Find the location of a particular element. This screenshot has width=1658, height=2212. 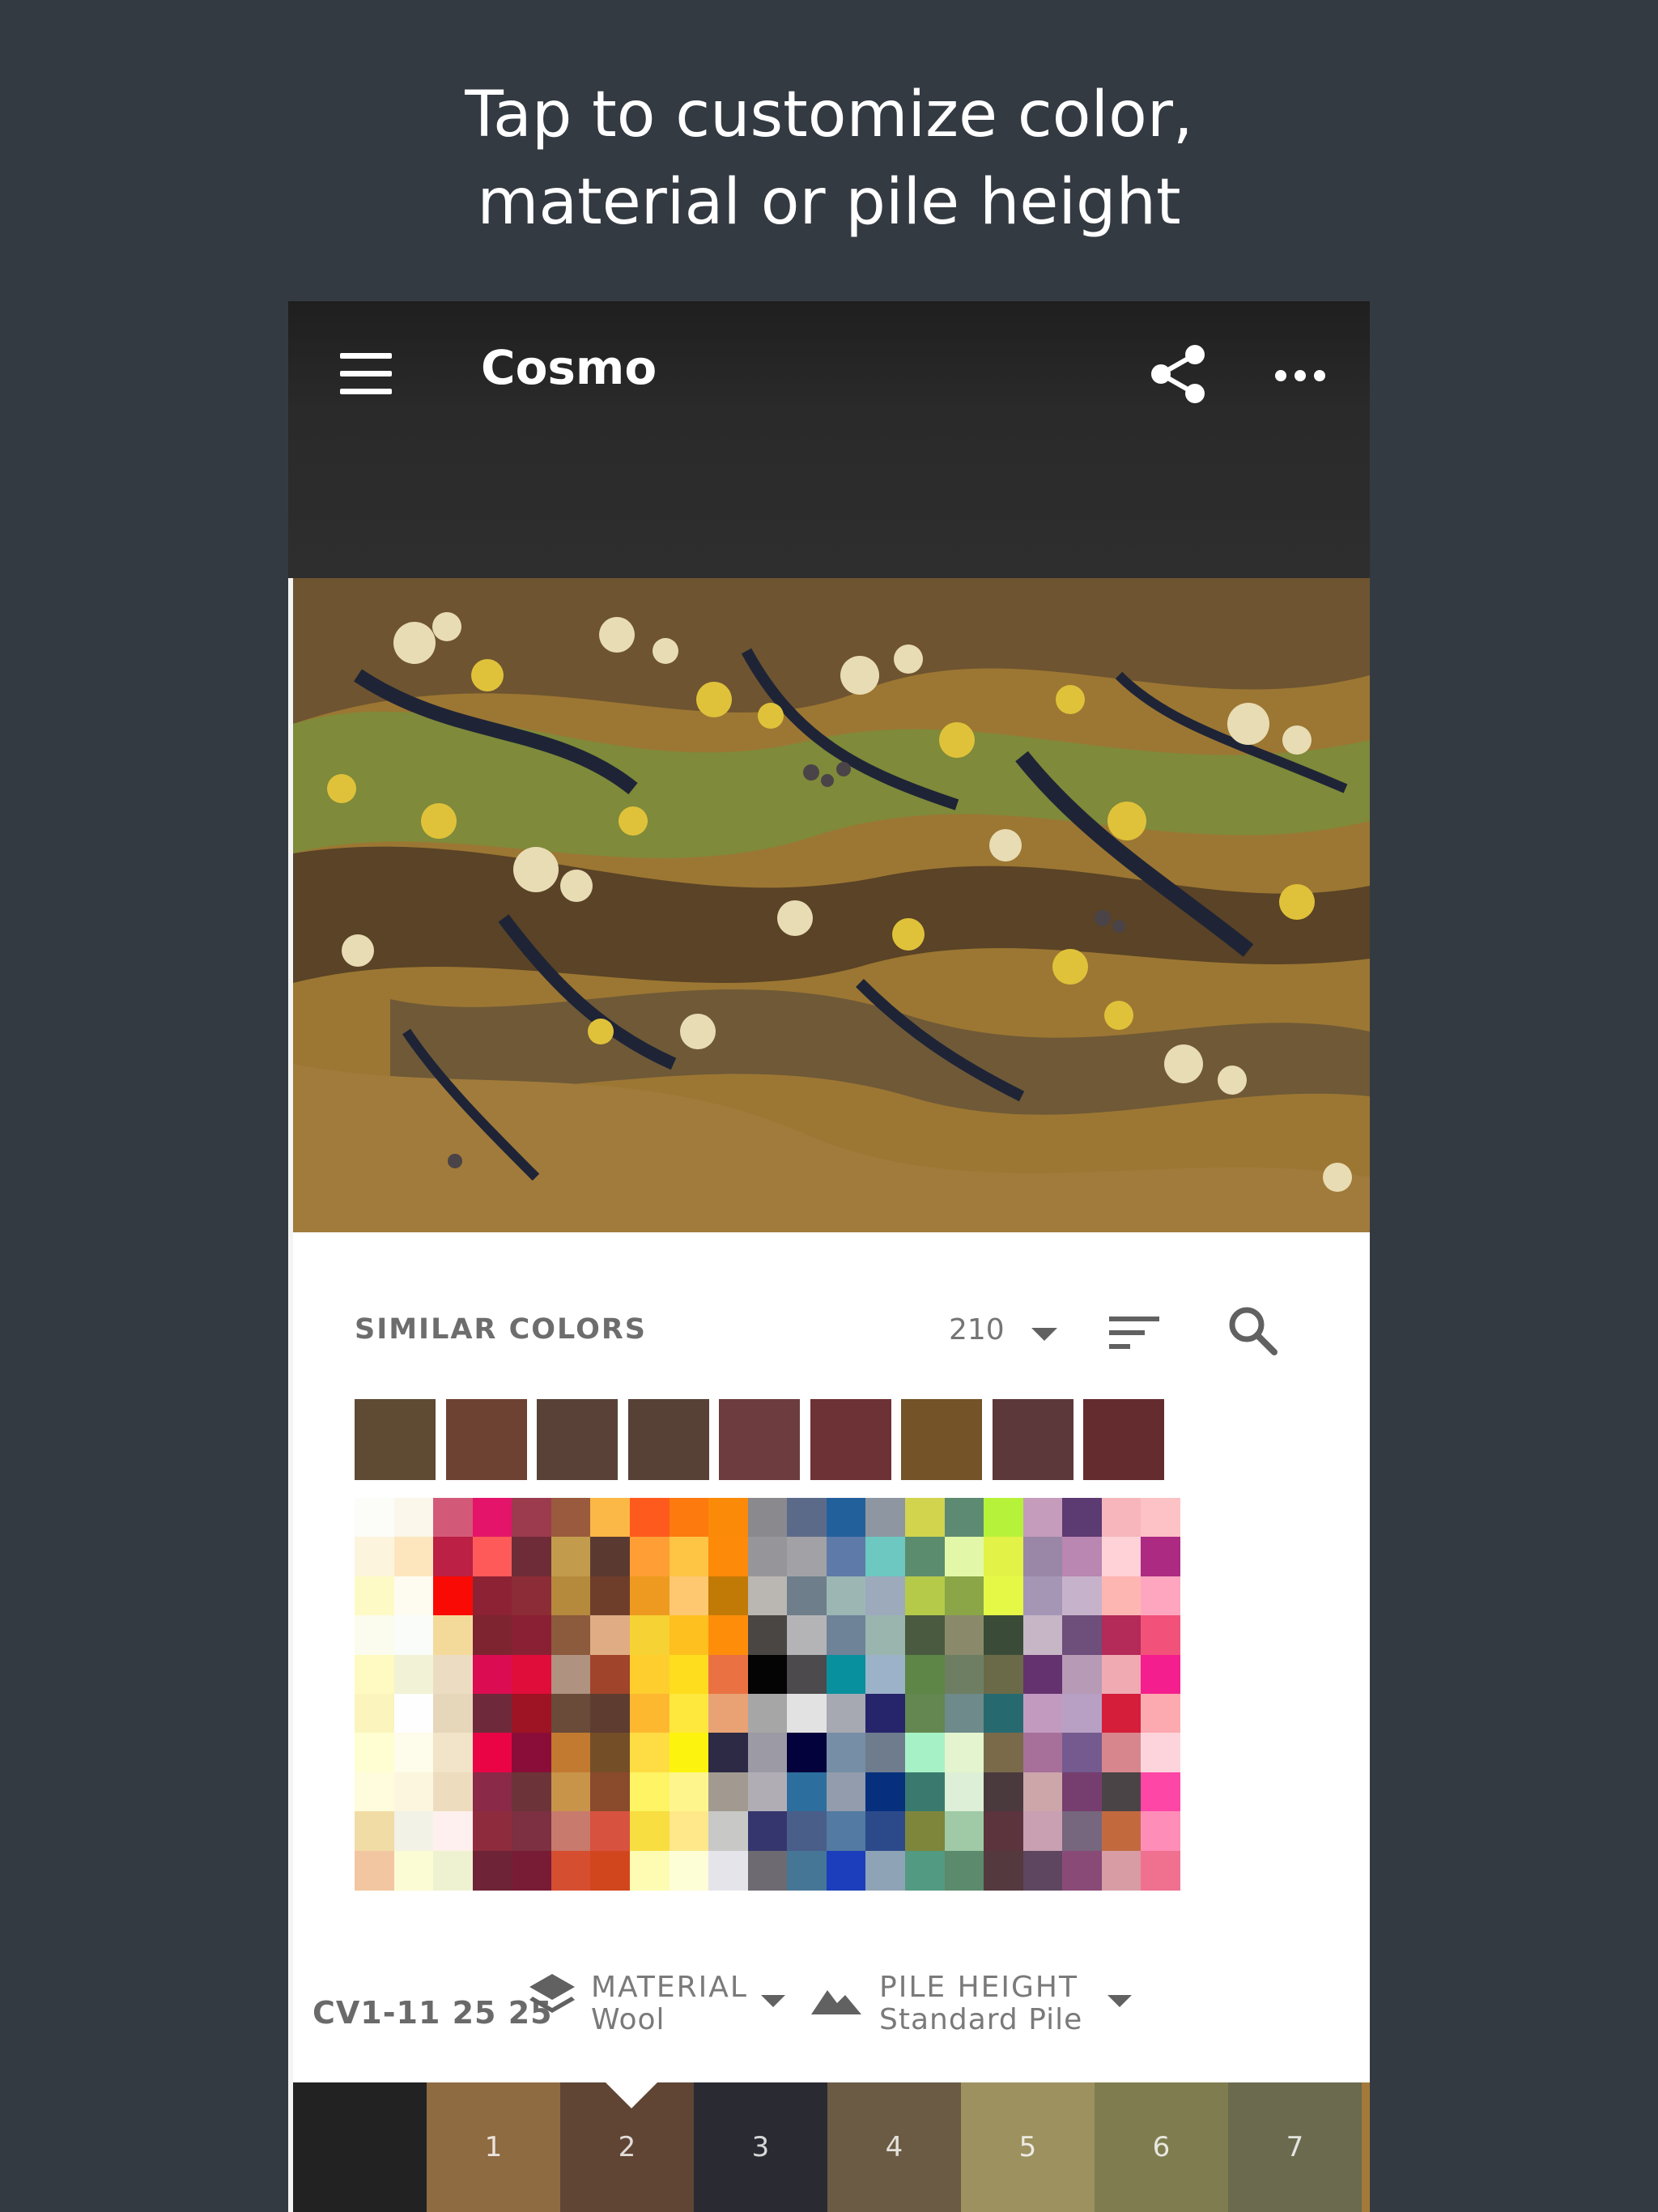

menu-icon is located at coordinates (366, 374).